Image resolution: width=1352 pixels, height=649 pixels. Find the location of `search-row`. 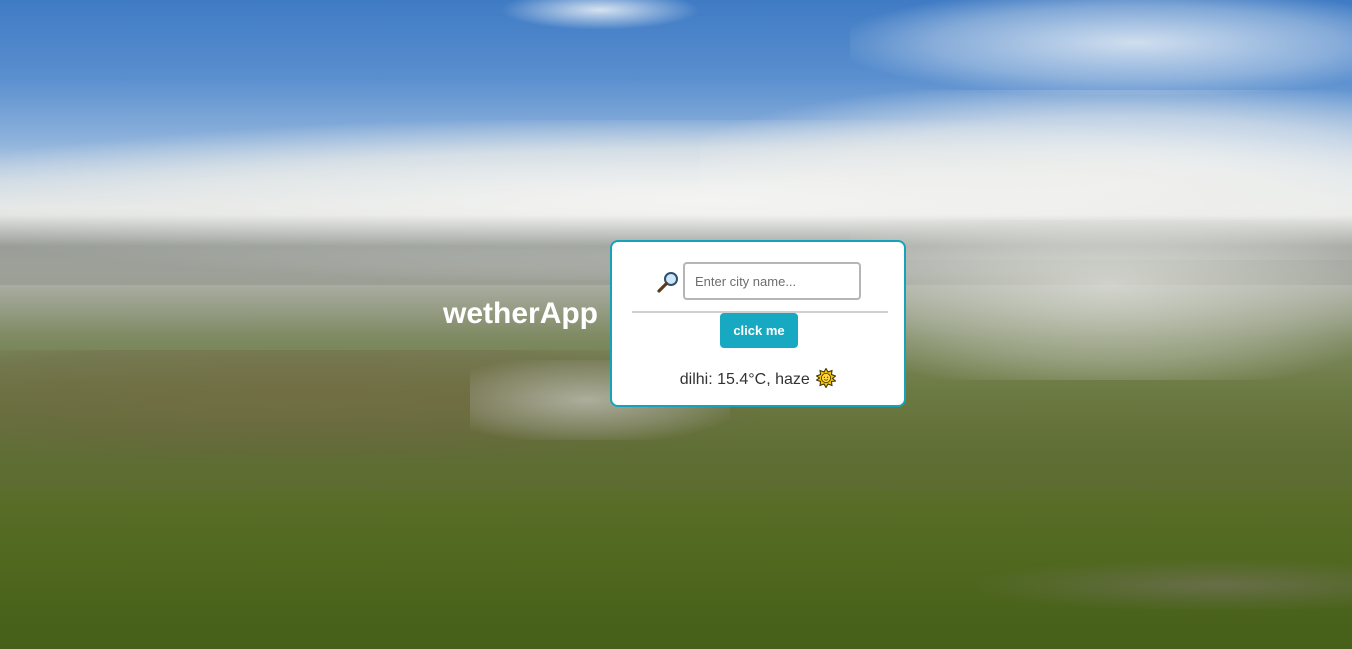

search-row is located at coordinates (758, 282).